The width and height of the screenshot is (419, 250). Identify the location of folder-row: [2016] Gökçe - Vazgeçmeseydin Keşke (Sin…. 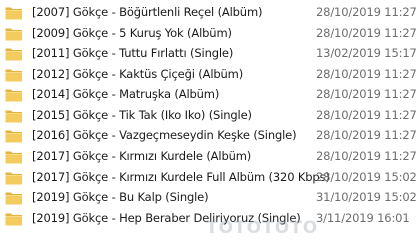
(209, 136).